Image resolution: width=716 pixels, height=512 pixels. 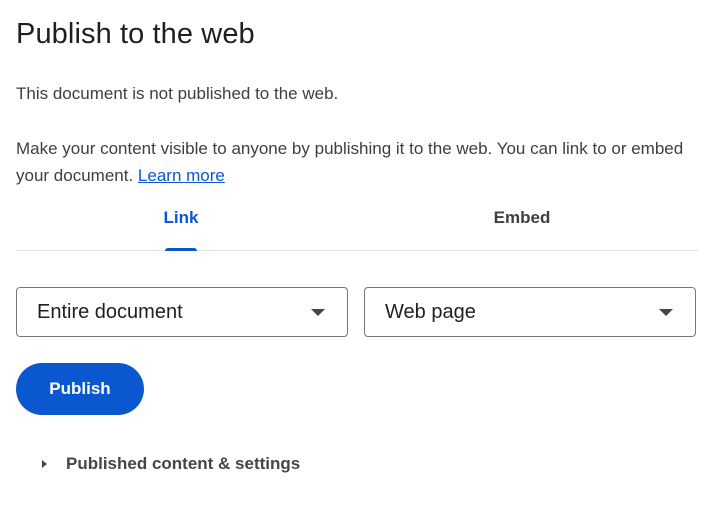 I want to click on published-settings-expander: Published content & settings, so click(x=196, y=465).